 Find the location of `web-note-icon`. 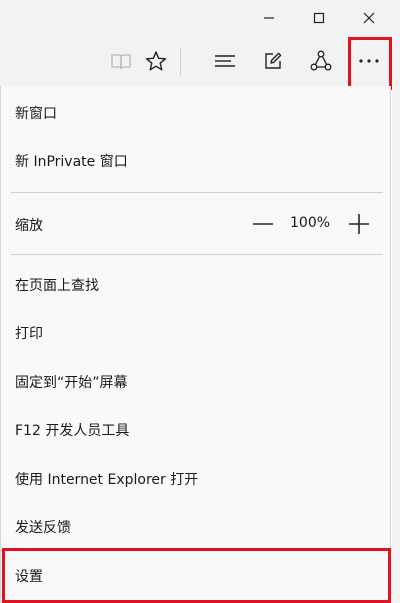

web-note-icon is located at coordinates (273, 60).